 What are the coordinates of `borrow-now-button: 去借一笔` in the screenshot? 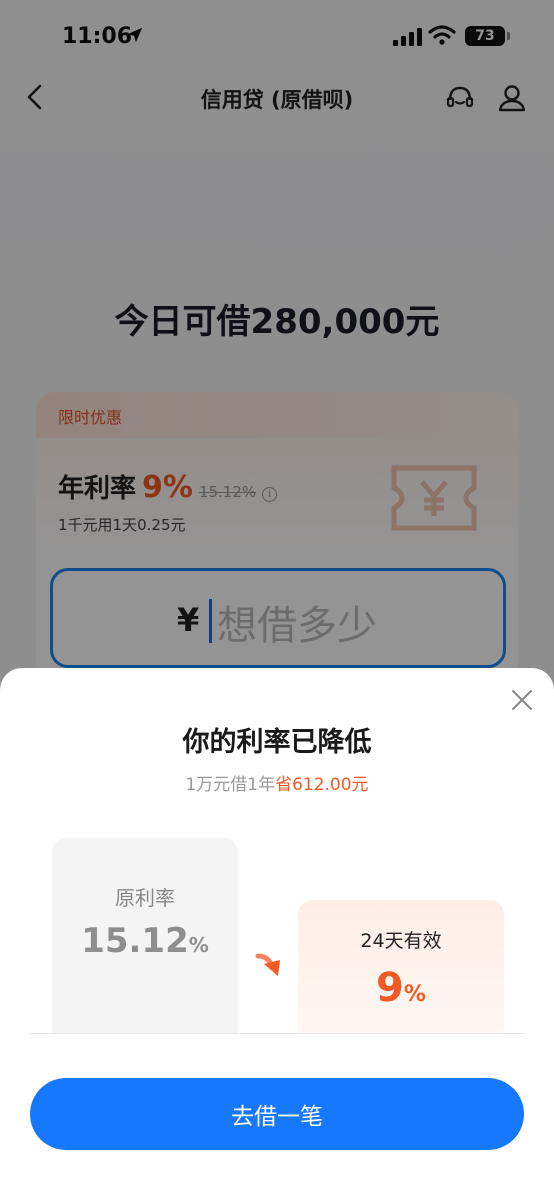 It's located at (277, 1114).